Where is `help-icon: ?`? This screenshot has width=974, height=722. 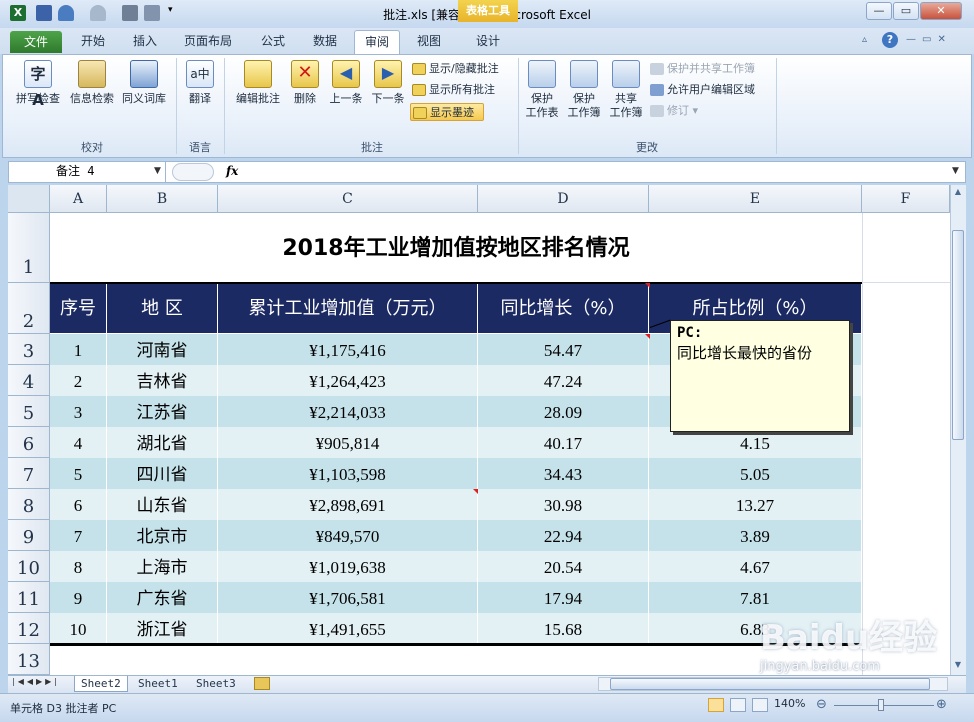
help-icon: ? is located at coordinates (890, 40).